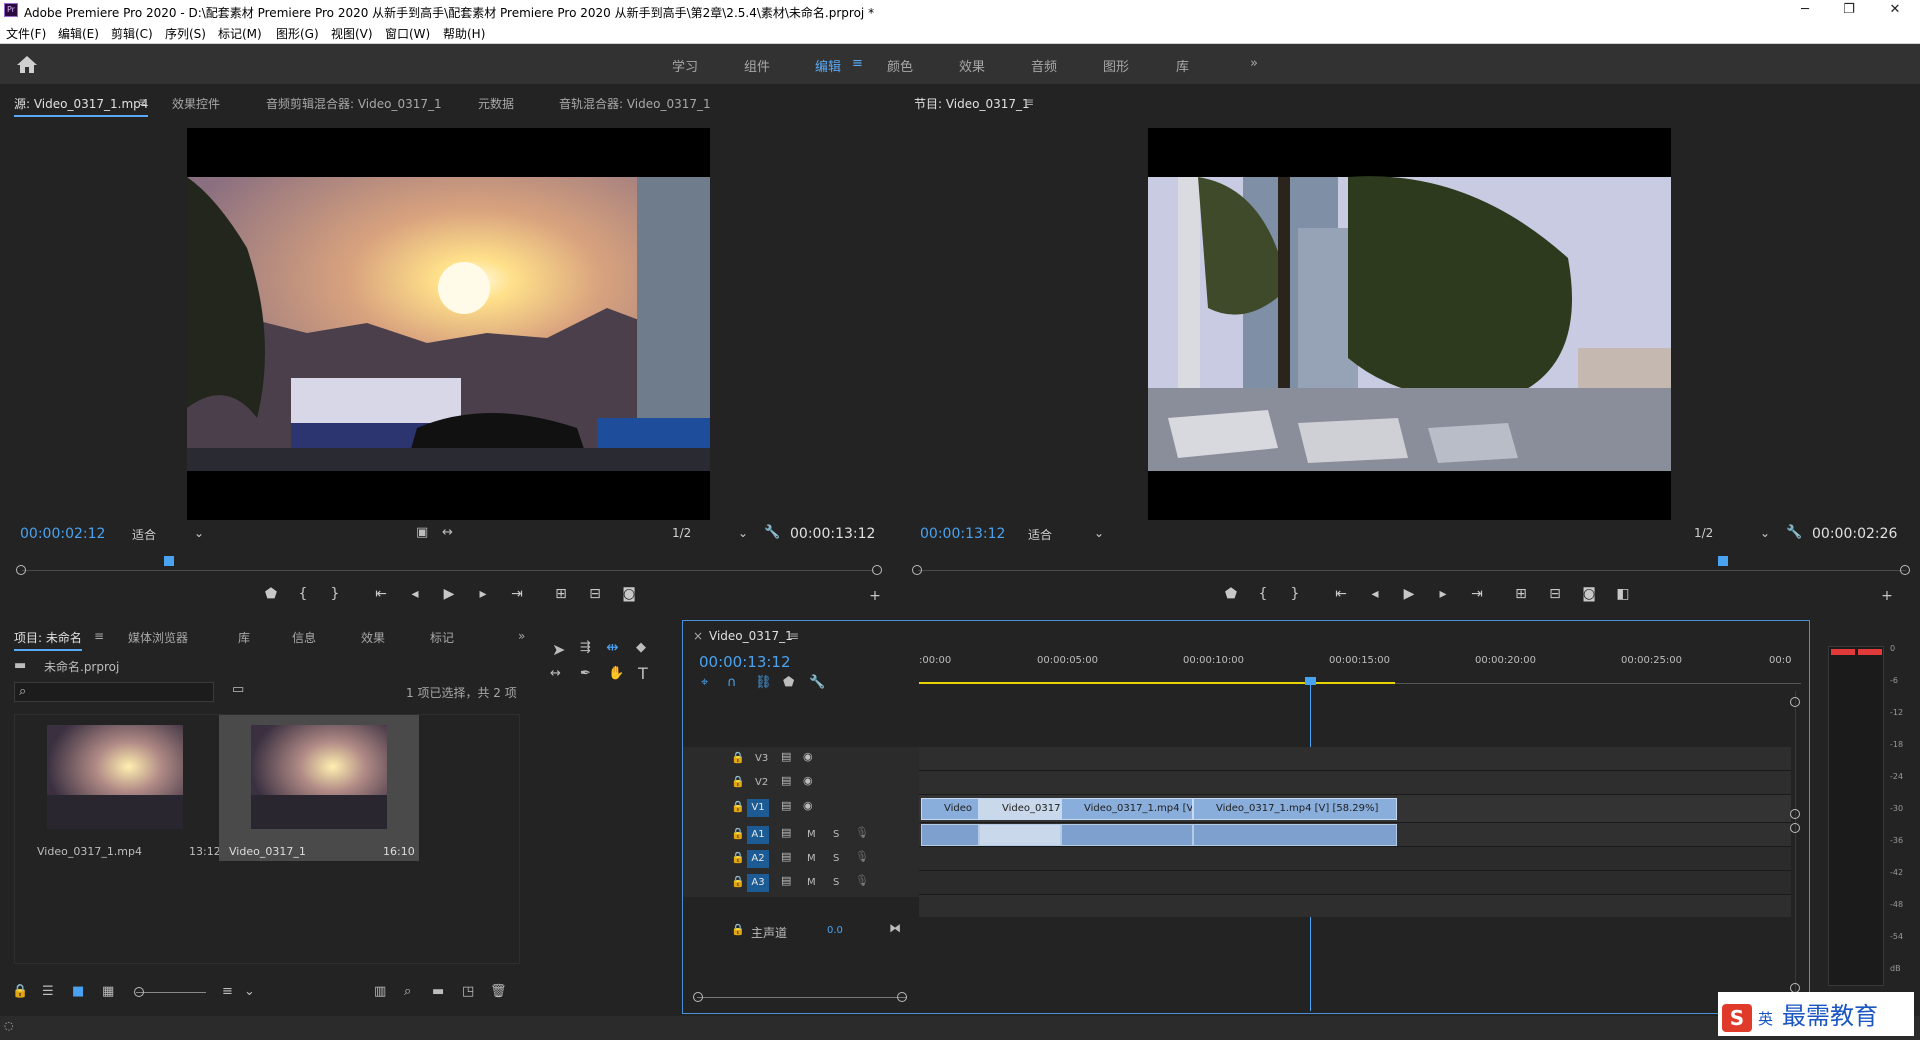 The height and width of the screenshot is (1040, 1920). What do you see at coordinates (227, 991) in the screenshot?
I see `sort-icon: ≡` at bounding box center [227, 991].